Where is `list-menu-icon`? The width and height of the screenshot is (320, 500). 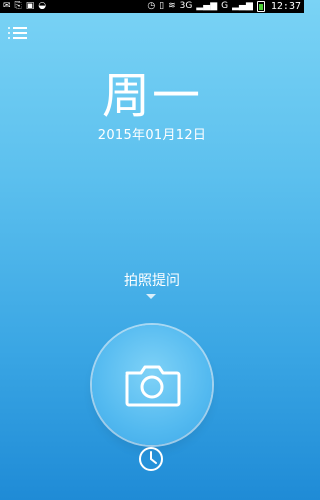 list-menu-icon is located at coordinates (18, 33).